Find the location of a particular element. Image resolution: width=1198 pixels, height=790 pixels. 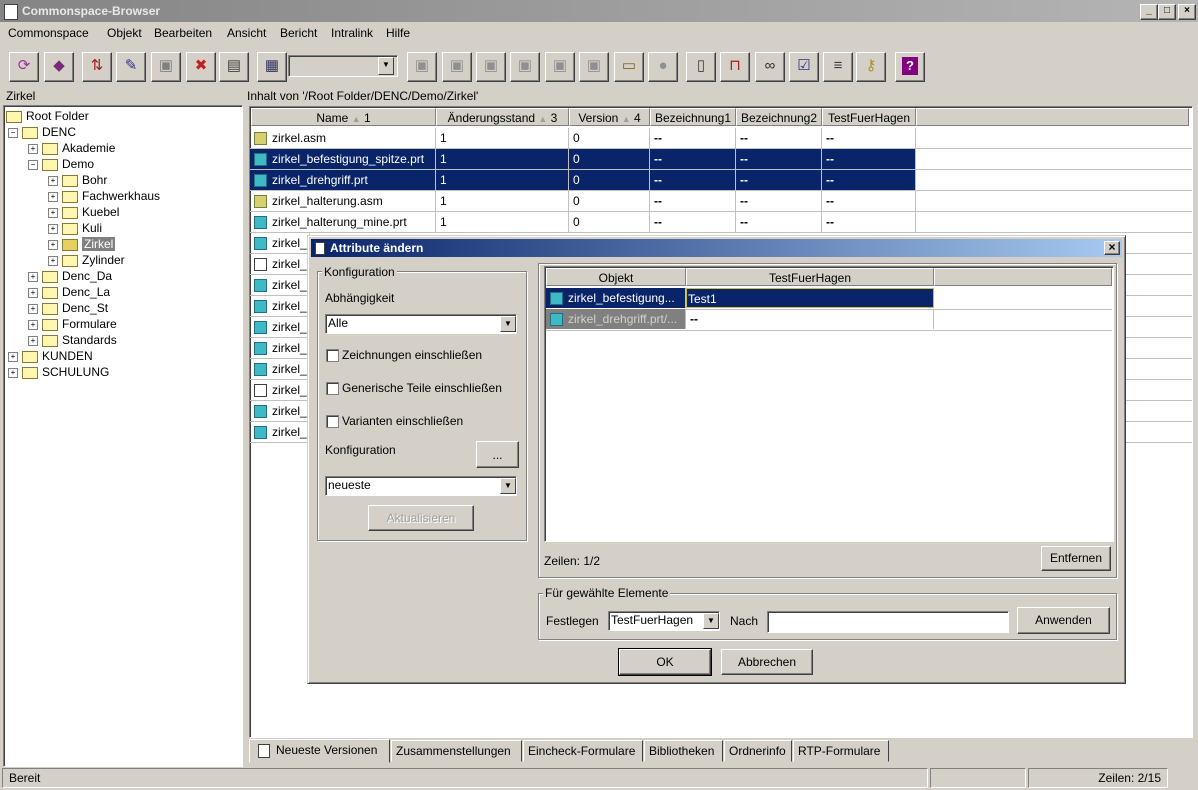

tree-node-schulung: + SCHULUNG is located at coordinates (58, 372).